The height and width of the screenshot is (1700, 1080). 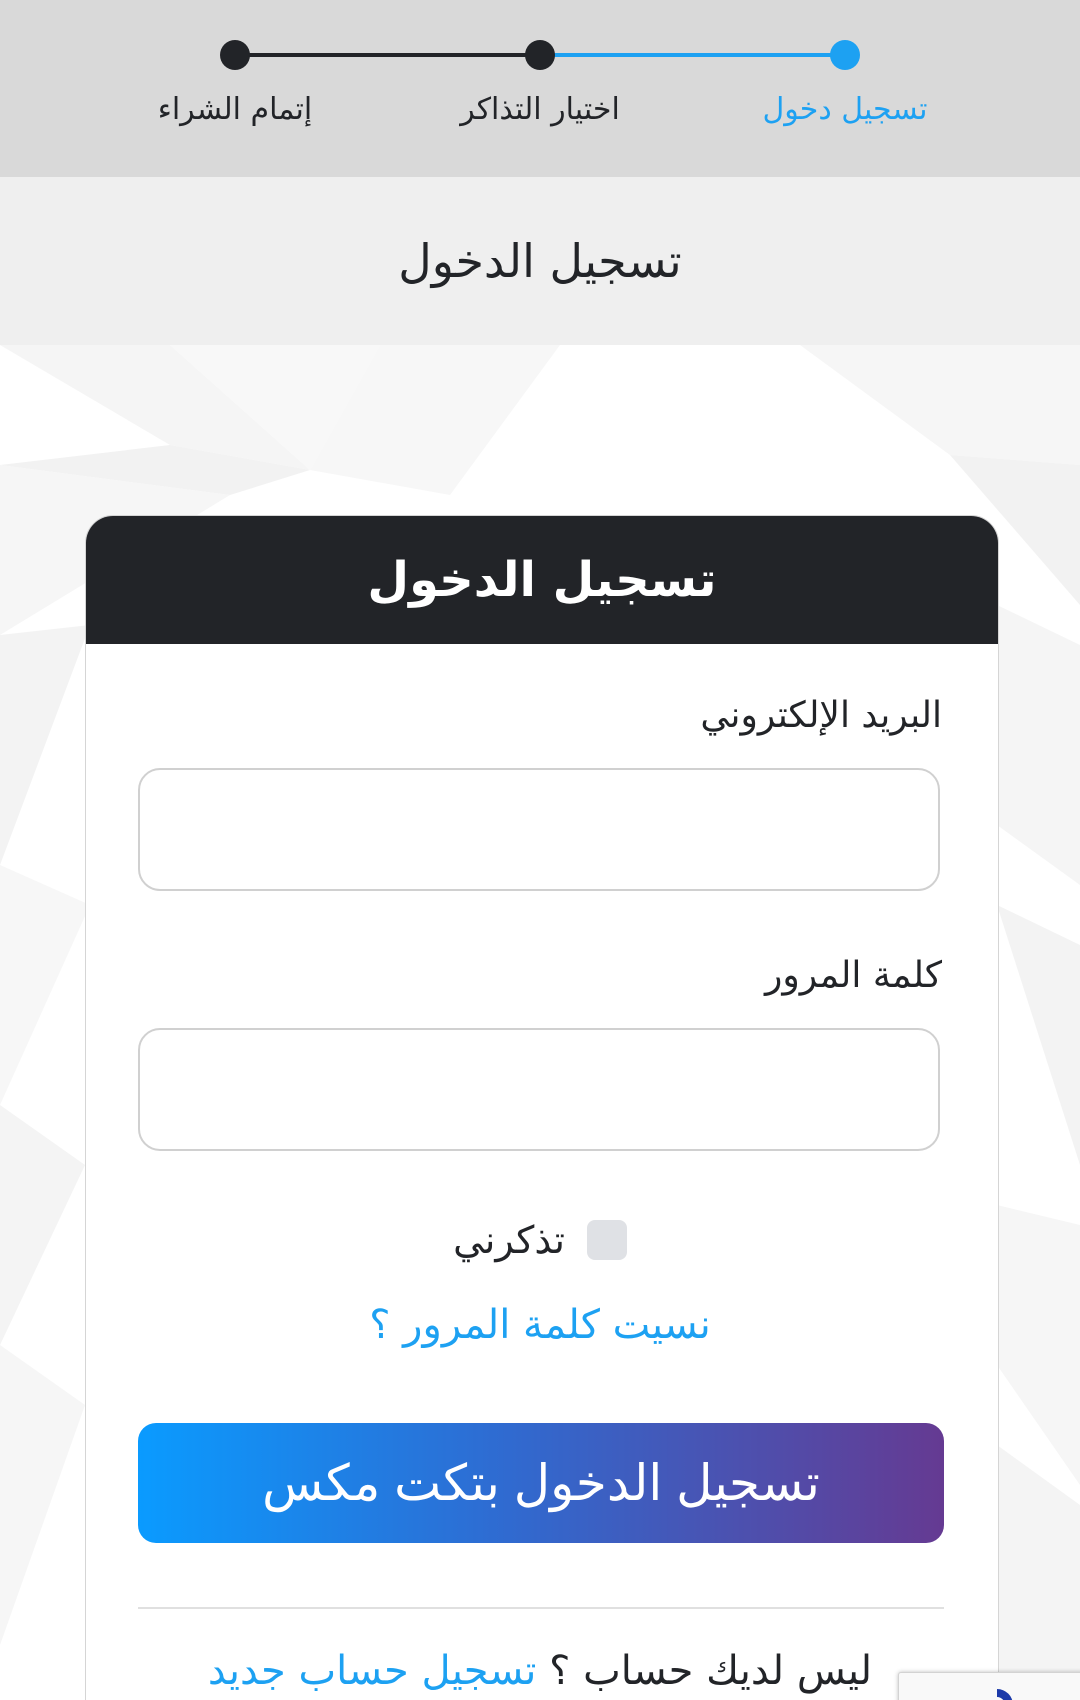 What do you see at coordinates (989, 1686) in the screenshot?
I see `recaptcha-badge` at bounding box center [989, 1686].